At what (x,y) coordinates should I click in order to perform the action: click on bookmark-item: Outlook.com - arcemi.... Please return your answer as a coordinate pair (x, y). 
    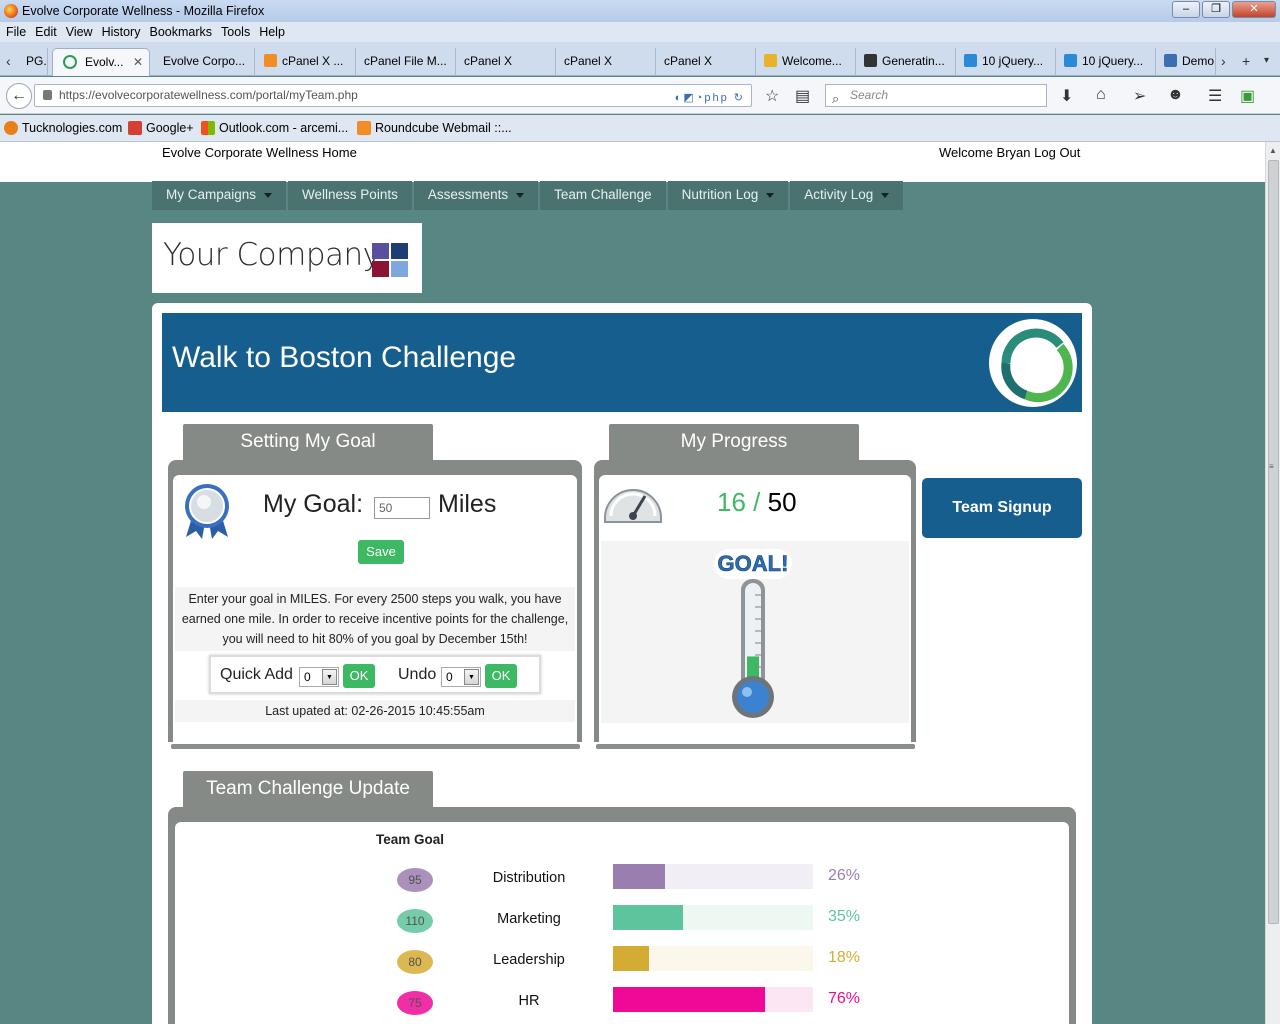
    Looking at the image, I should click on (274, 128).